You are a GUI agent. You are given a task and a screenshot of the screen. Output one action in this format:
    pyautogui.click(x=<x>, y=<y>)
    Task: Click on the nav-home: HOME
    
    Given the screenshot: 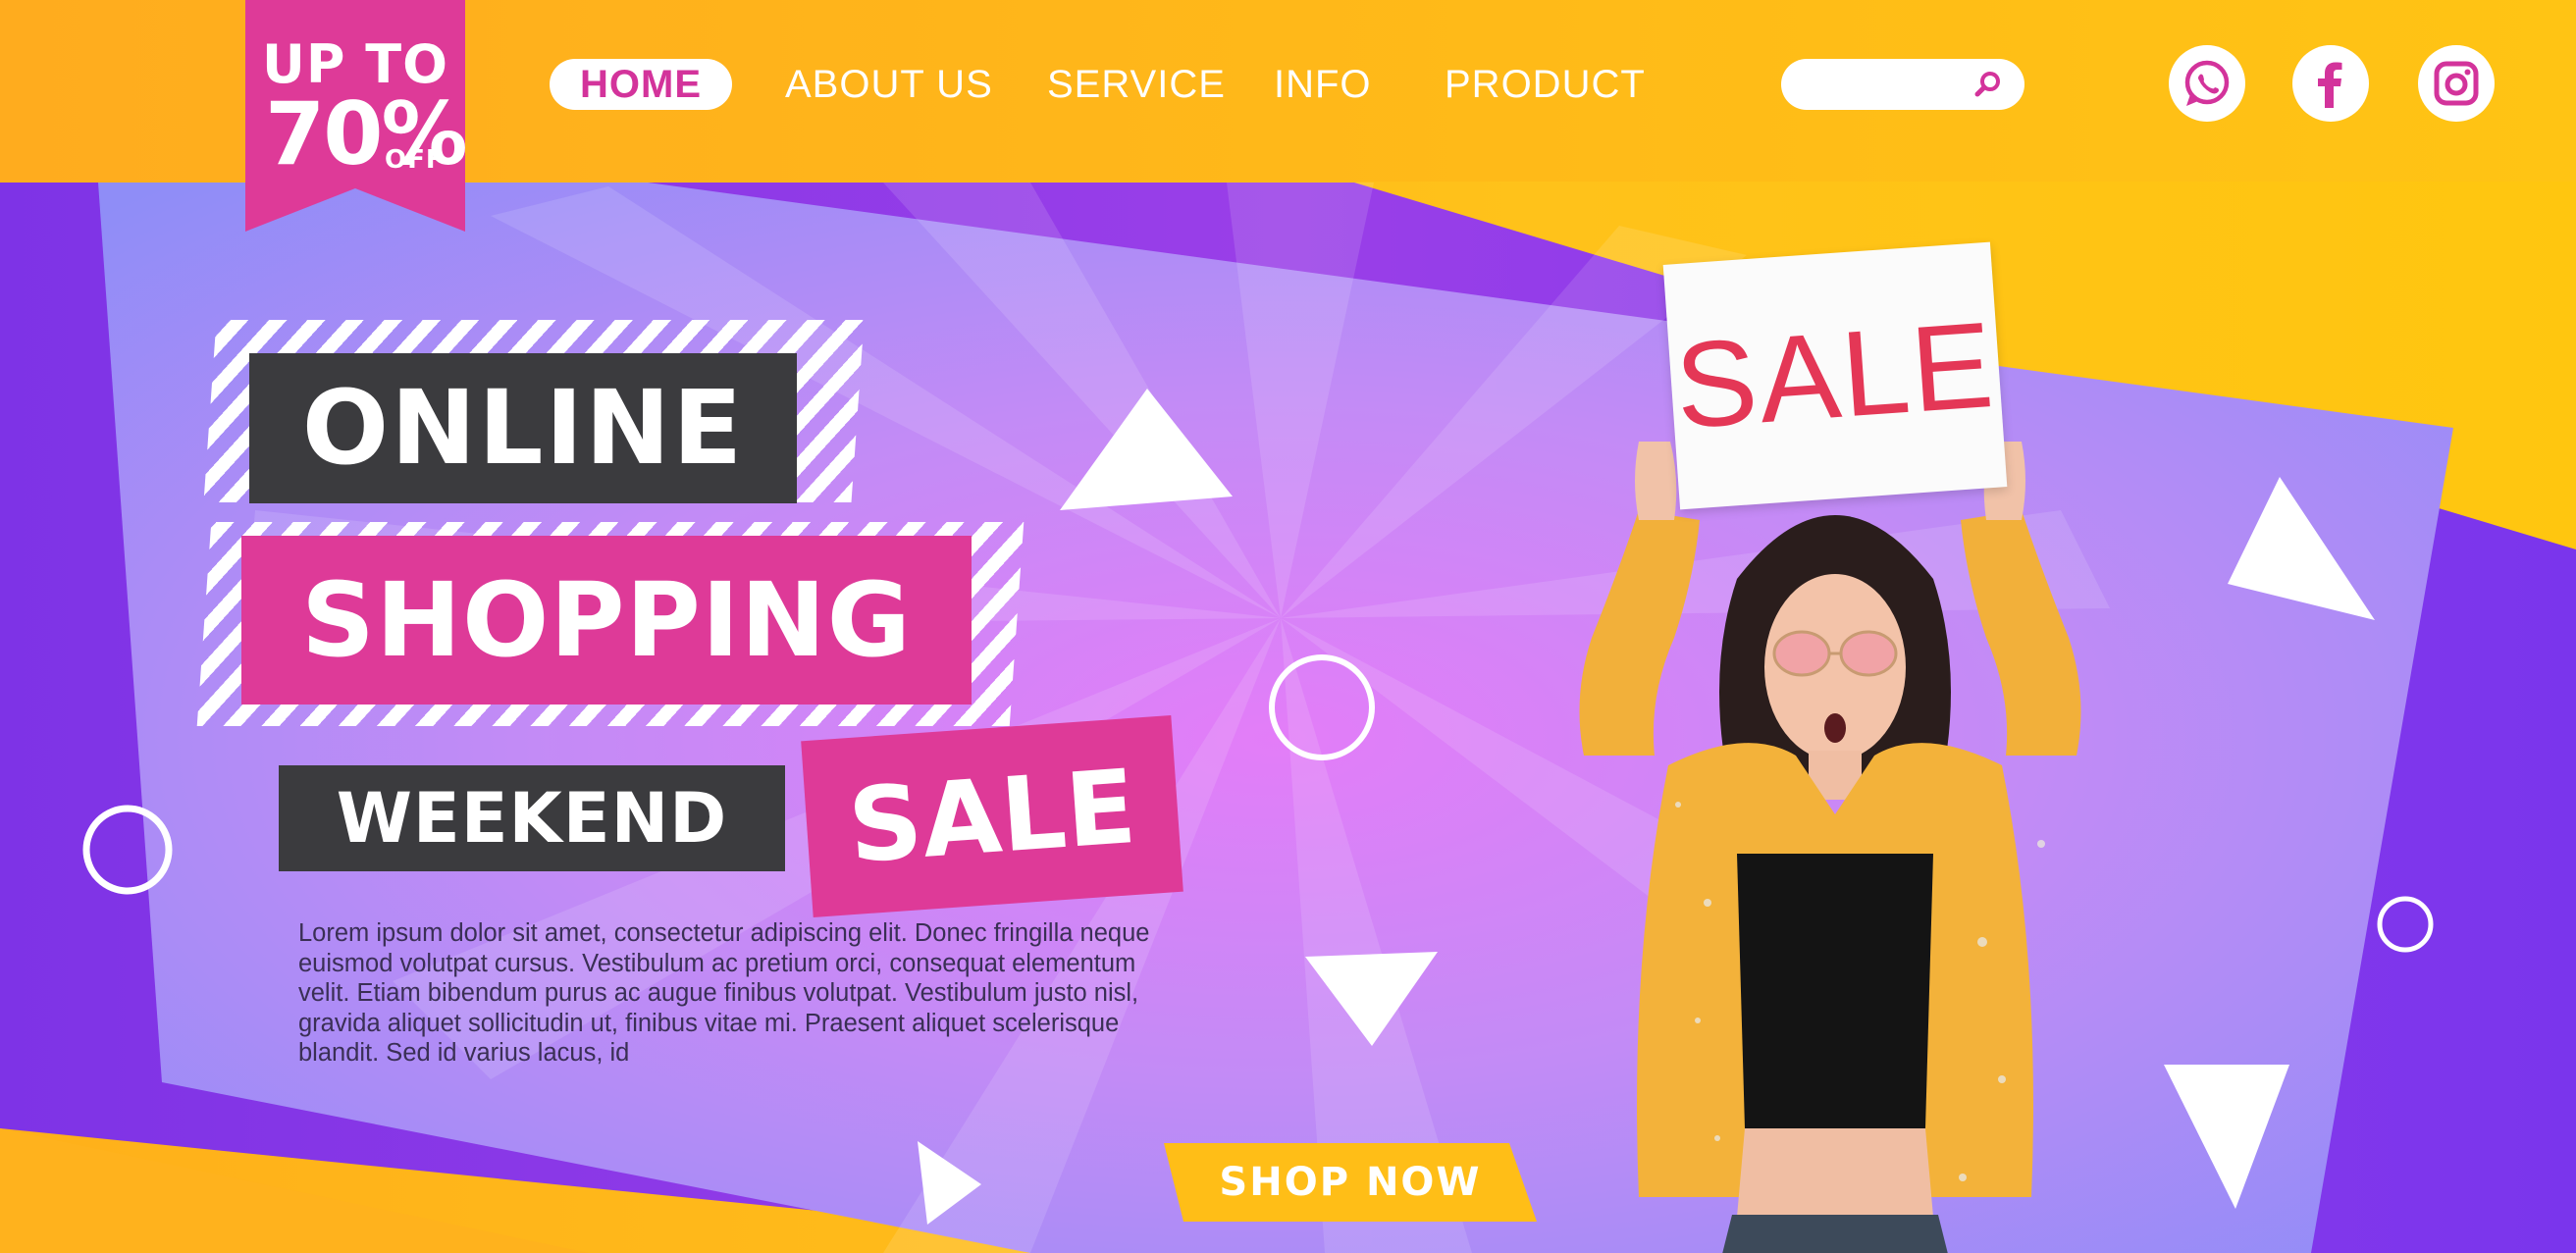 What is the action you would take?
    pyautogui.click(x=641, y=84)
    